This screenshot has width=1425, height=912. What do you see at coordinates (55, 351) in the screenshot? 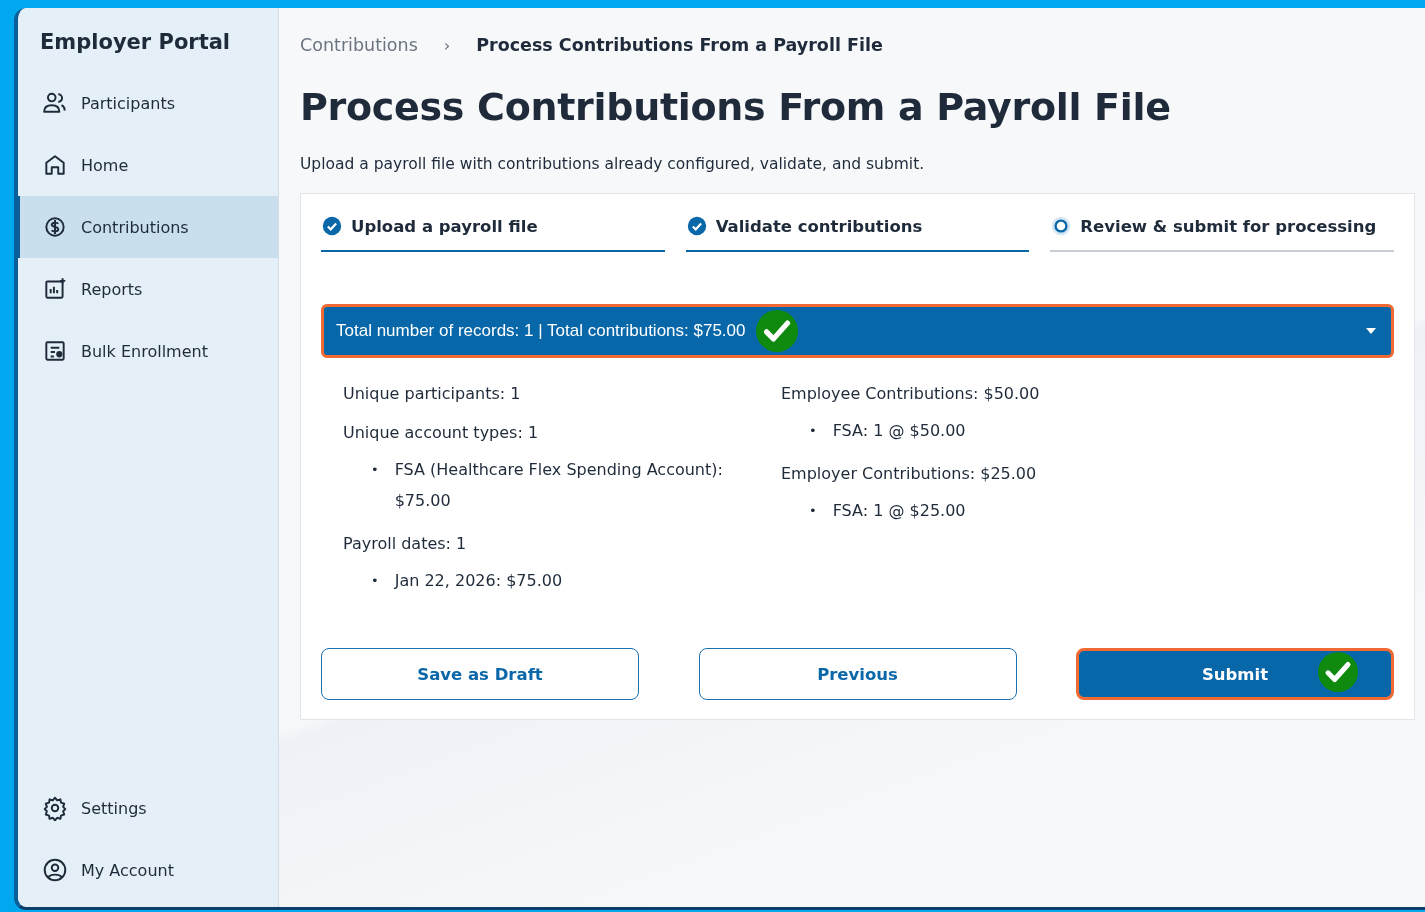
I see `list-icon` at bounding box center [55, 351].